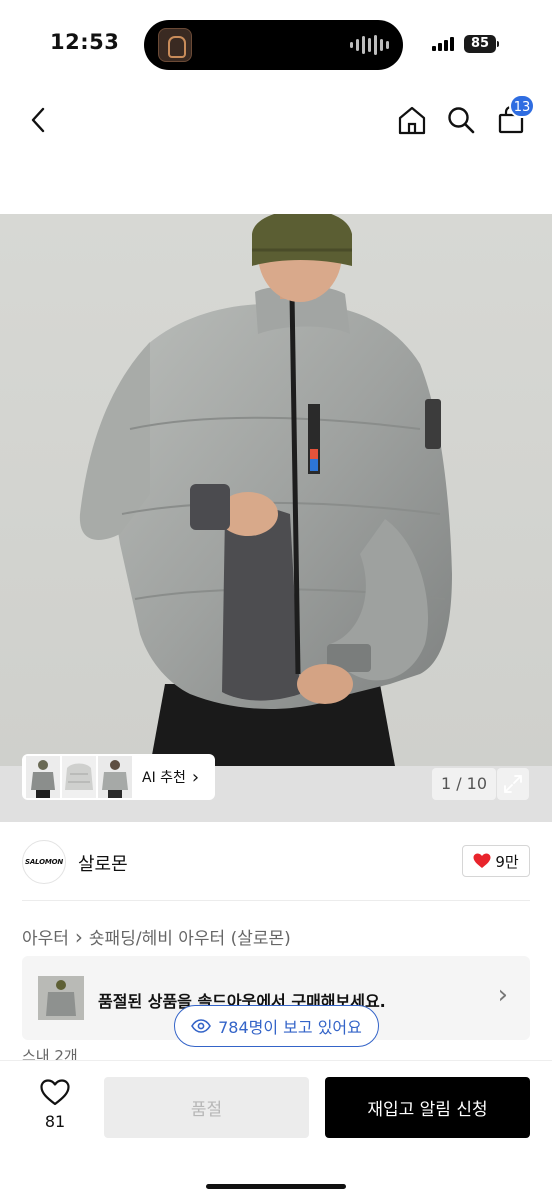 This screenshot has height=1200, width=552. I want to click on search-icon, so click(461, 120).